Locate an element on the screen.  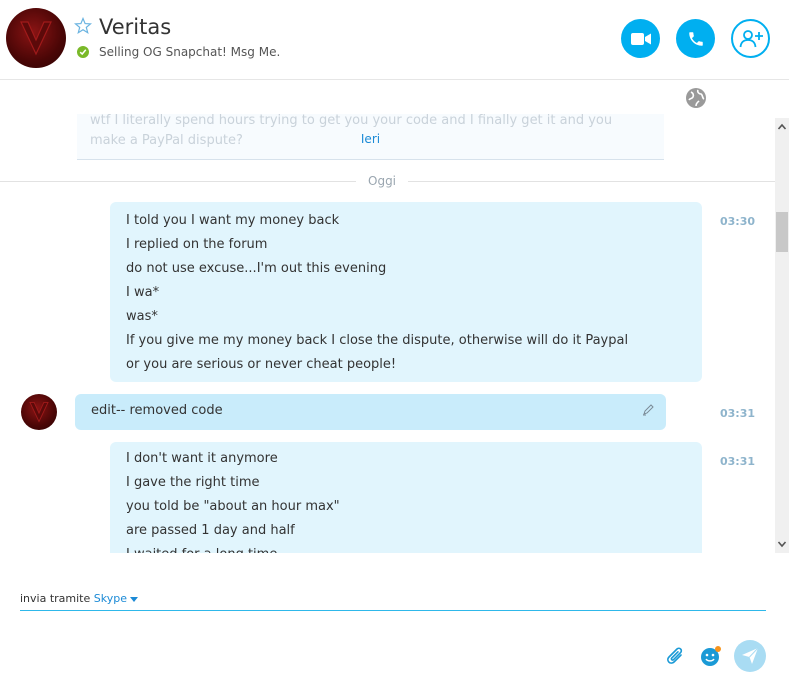
add-people-button is located at coordinates (750, 38).